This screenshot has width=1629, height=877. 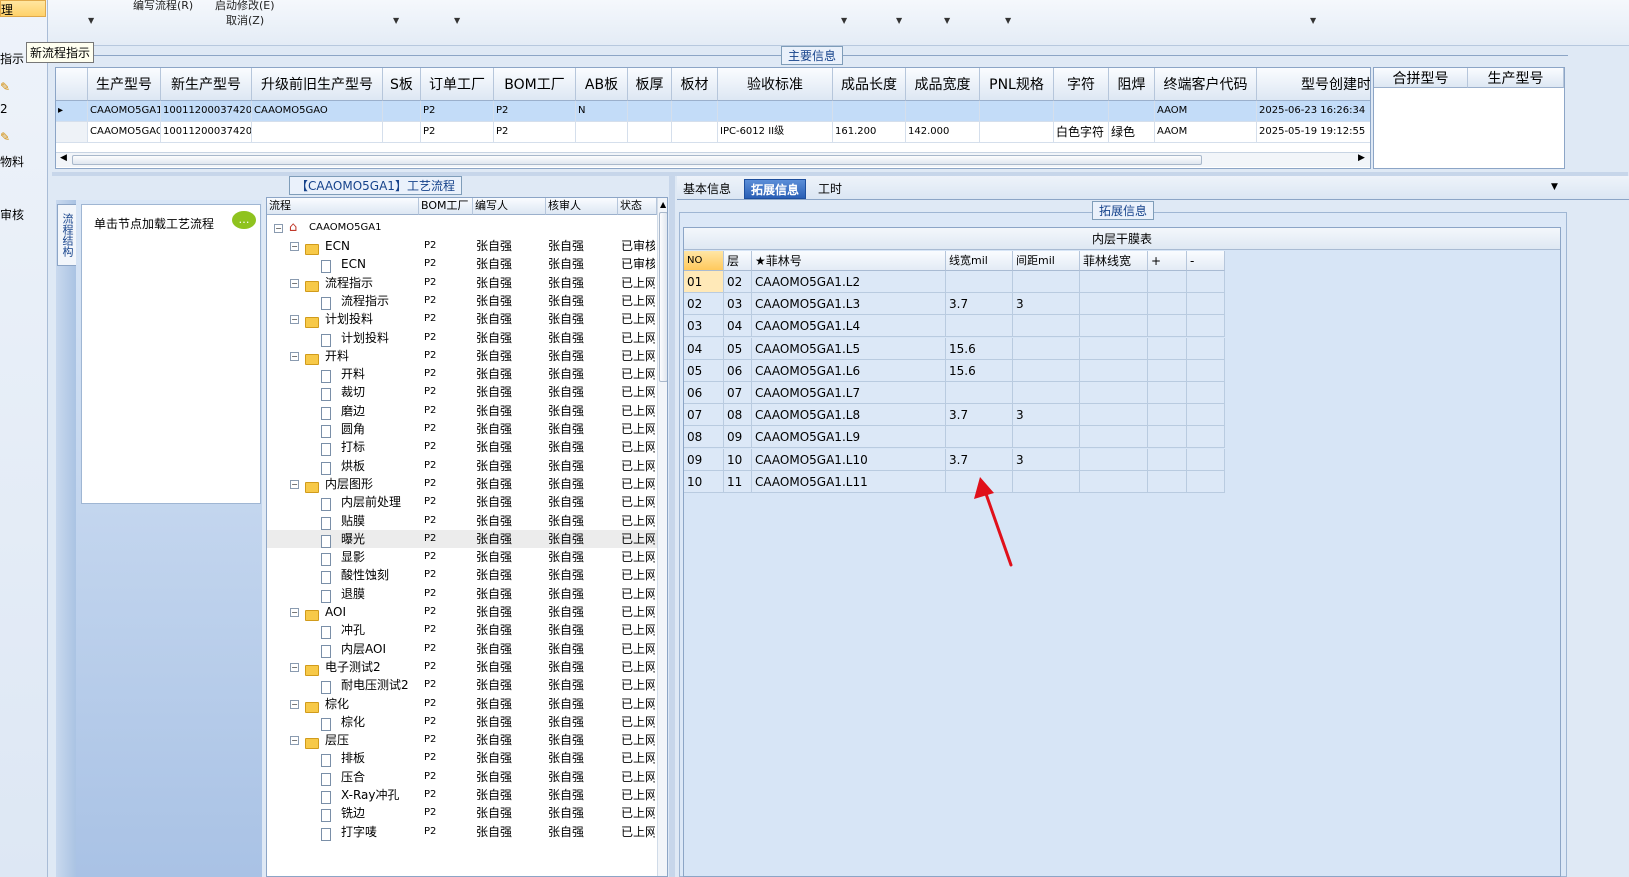 What do you see at coordinates (849, 370) in the screenshot?
I see `cell-film: CAAOMO5GA1.L6` at bounding box center [849, 370].